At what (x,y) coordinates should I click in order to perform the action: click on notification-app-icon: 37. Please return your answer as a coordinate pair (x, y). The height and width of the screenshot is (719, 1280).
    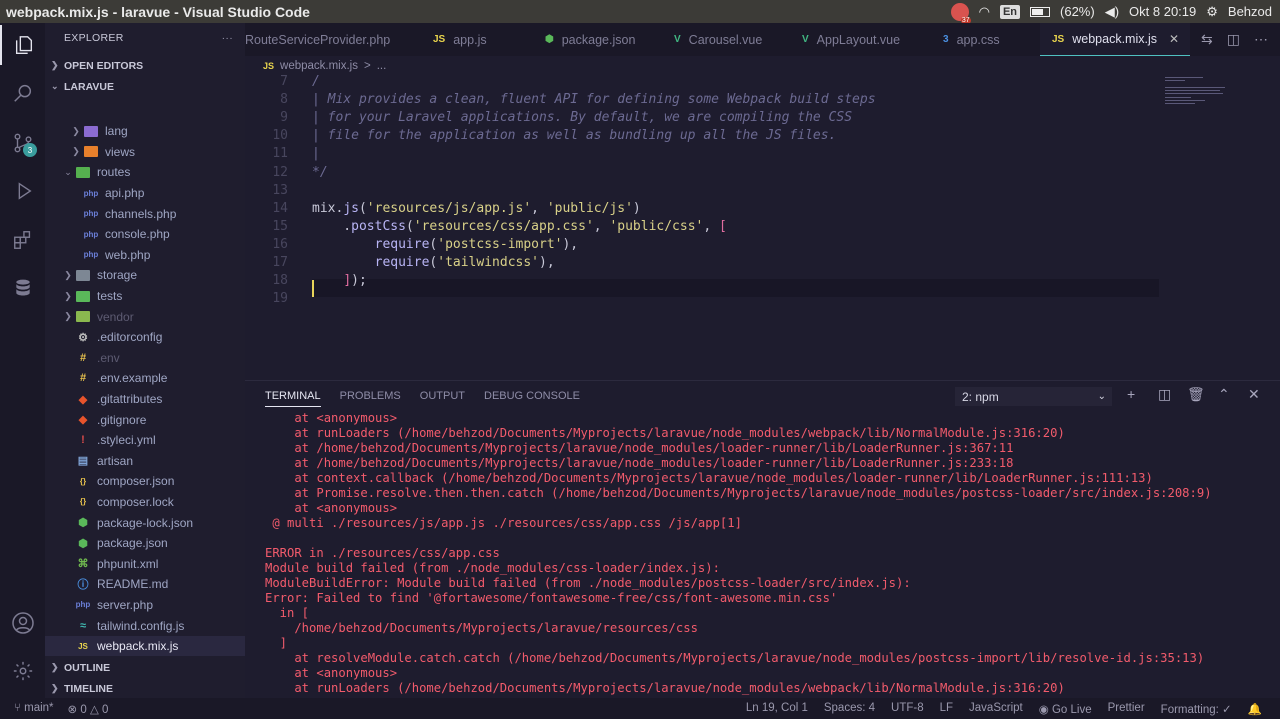
    Looking at the image, I should click on (960, 13).